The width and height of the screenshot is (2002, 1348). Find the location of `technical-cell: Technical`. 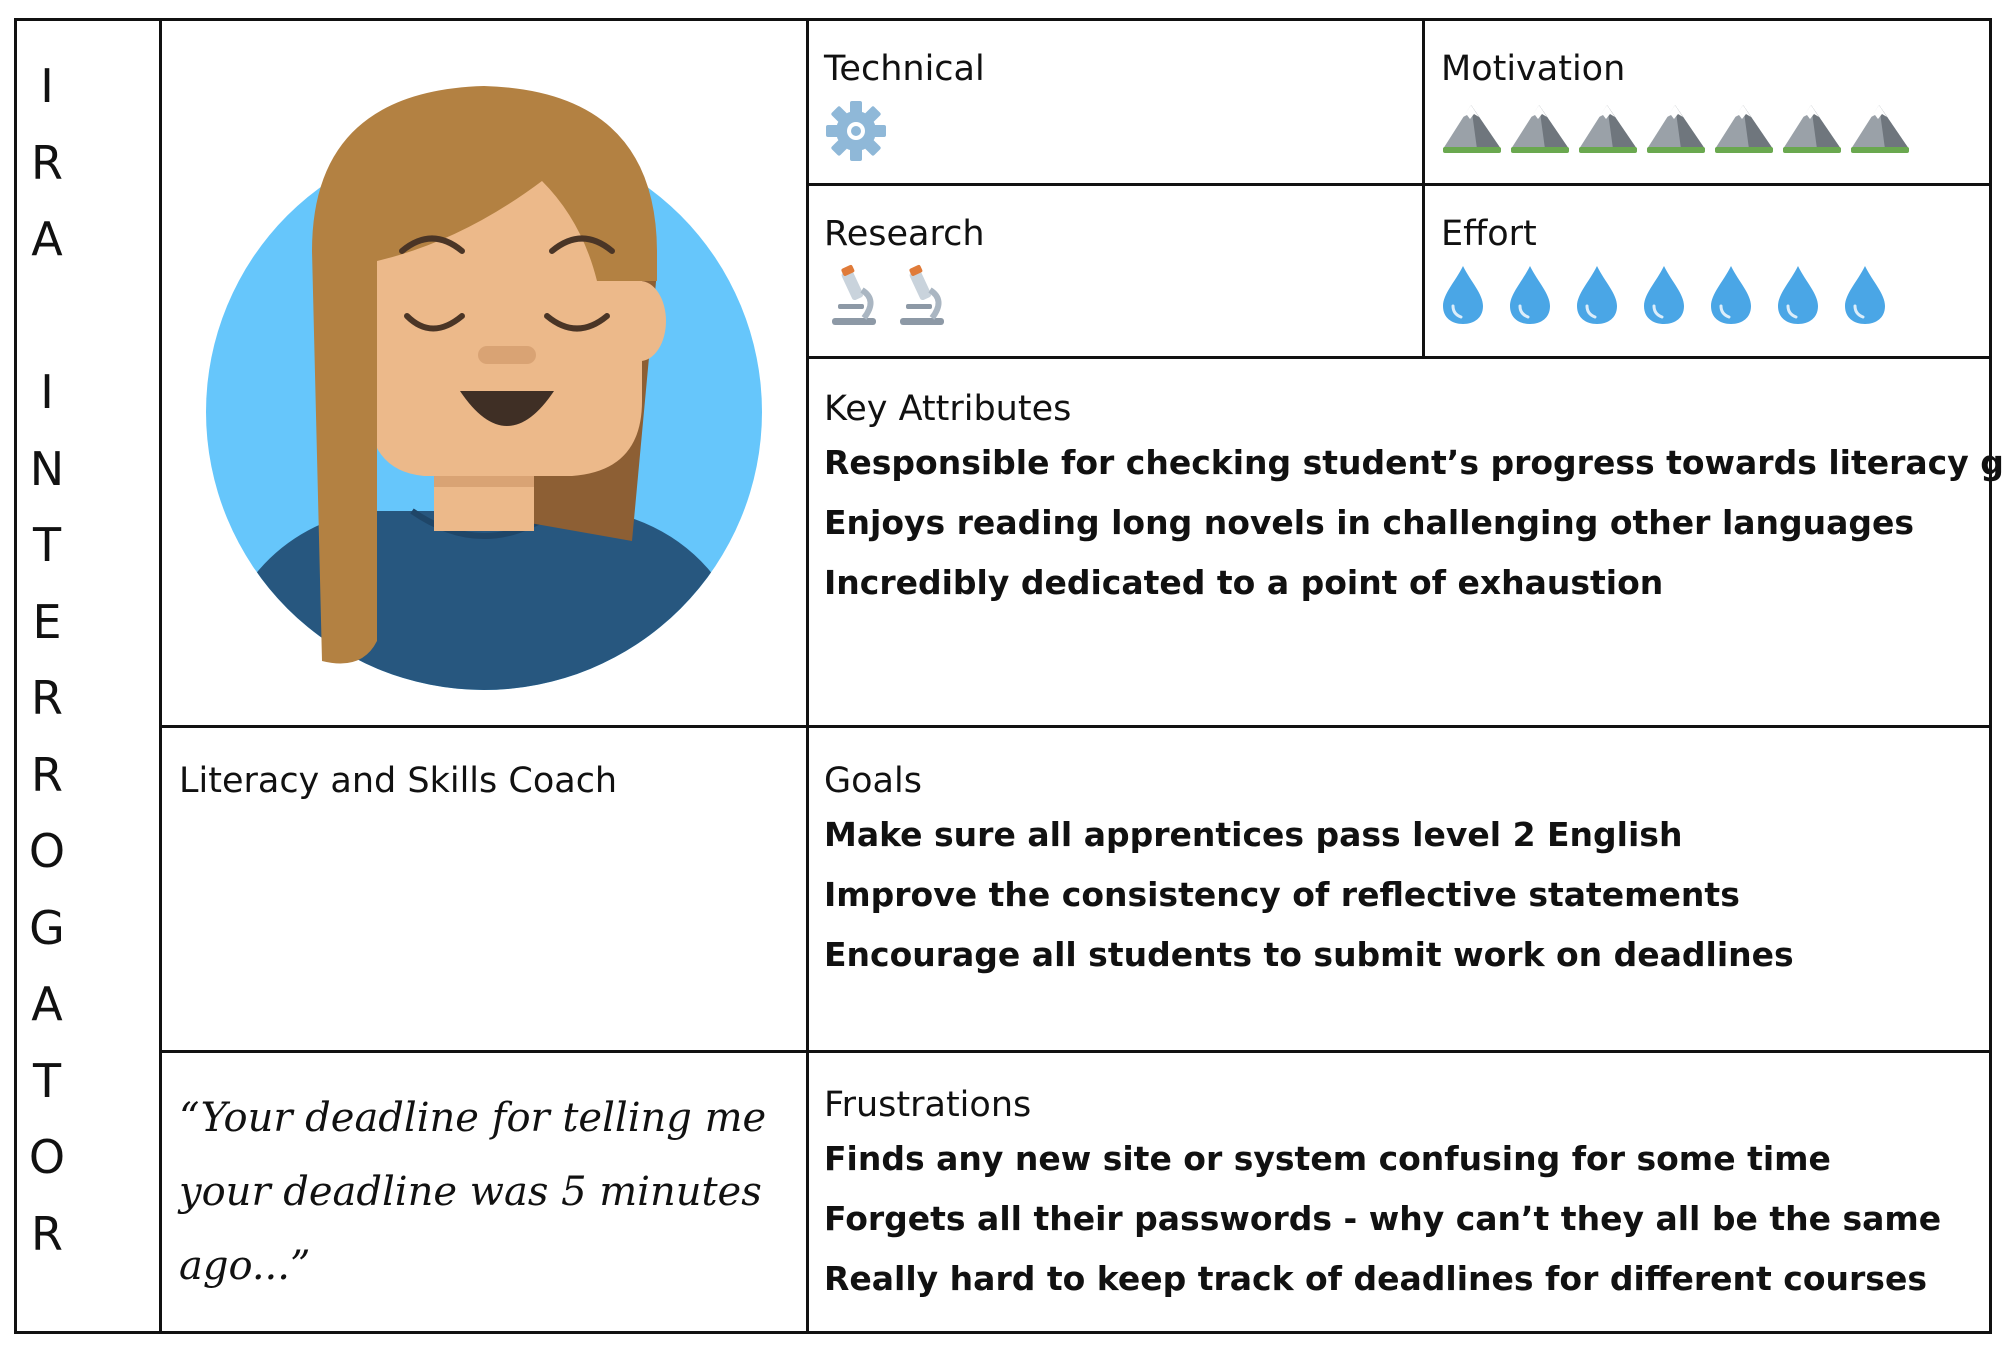

technical-cell: Technical is located at coordinates (1114, 106).